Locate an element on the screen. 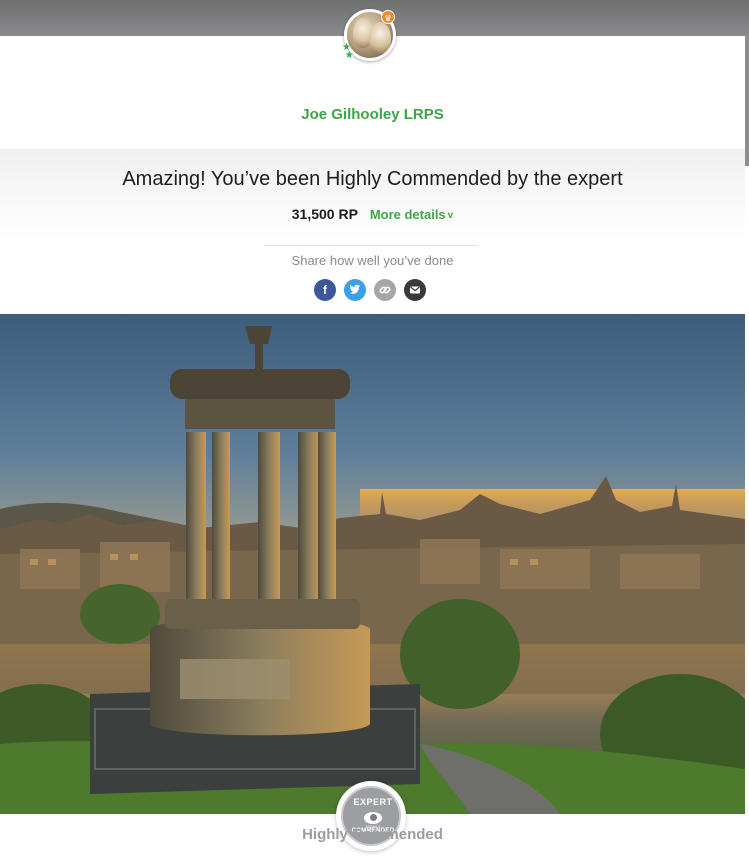 The image size is (749, 858). link-icon is located at coordinates (385, 290).